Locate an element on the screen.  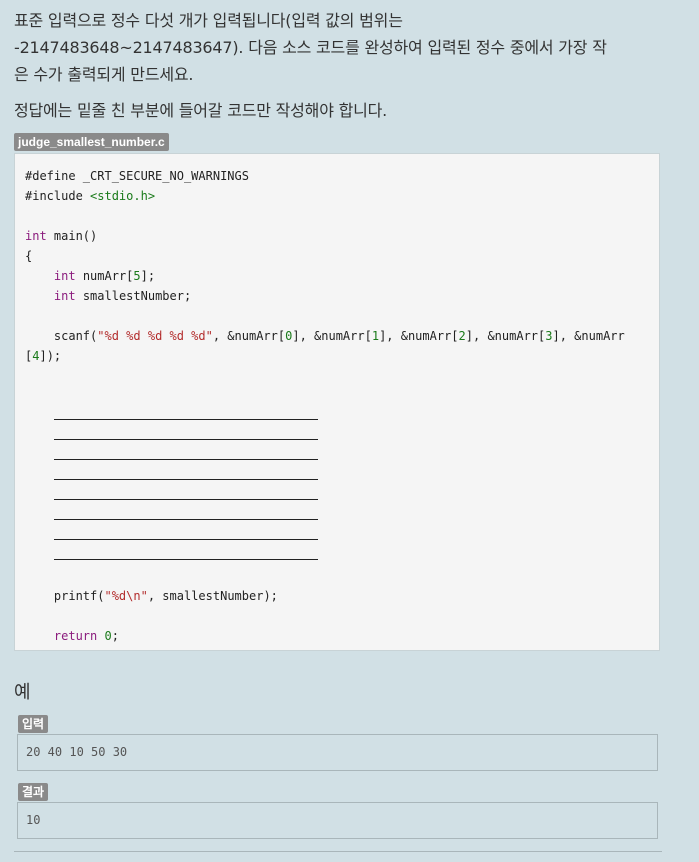
code-text: smallestNumber; is located at coordinates (133, 296).